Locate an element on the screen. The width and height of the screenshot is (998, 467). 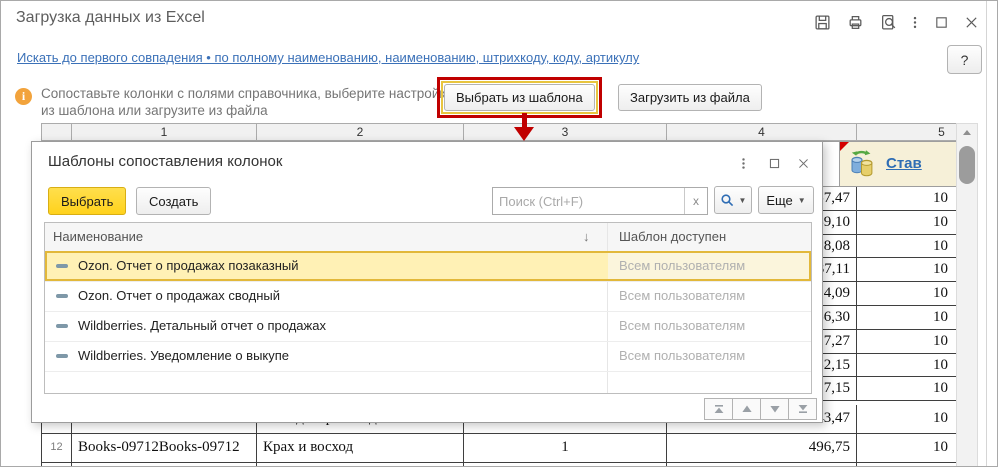
help-button: ? is located at coordinates (964, 59).